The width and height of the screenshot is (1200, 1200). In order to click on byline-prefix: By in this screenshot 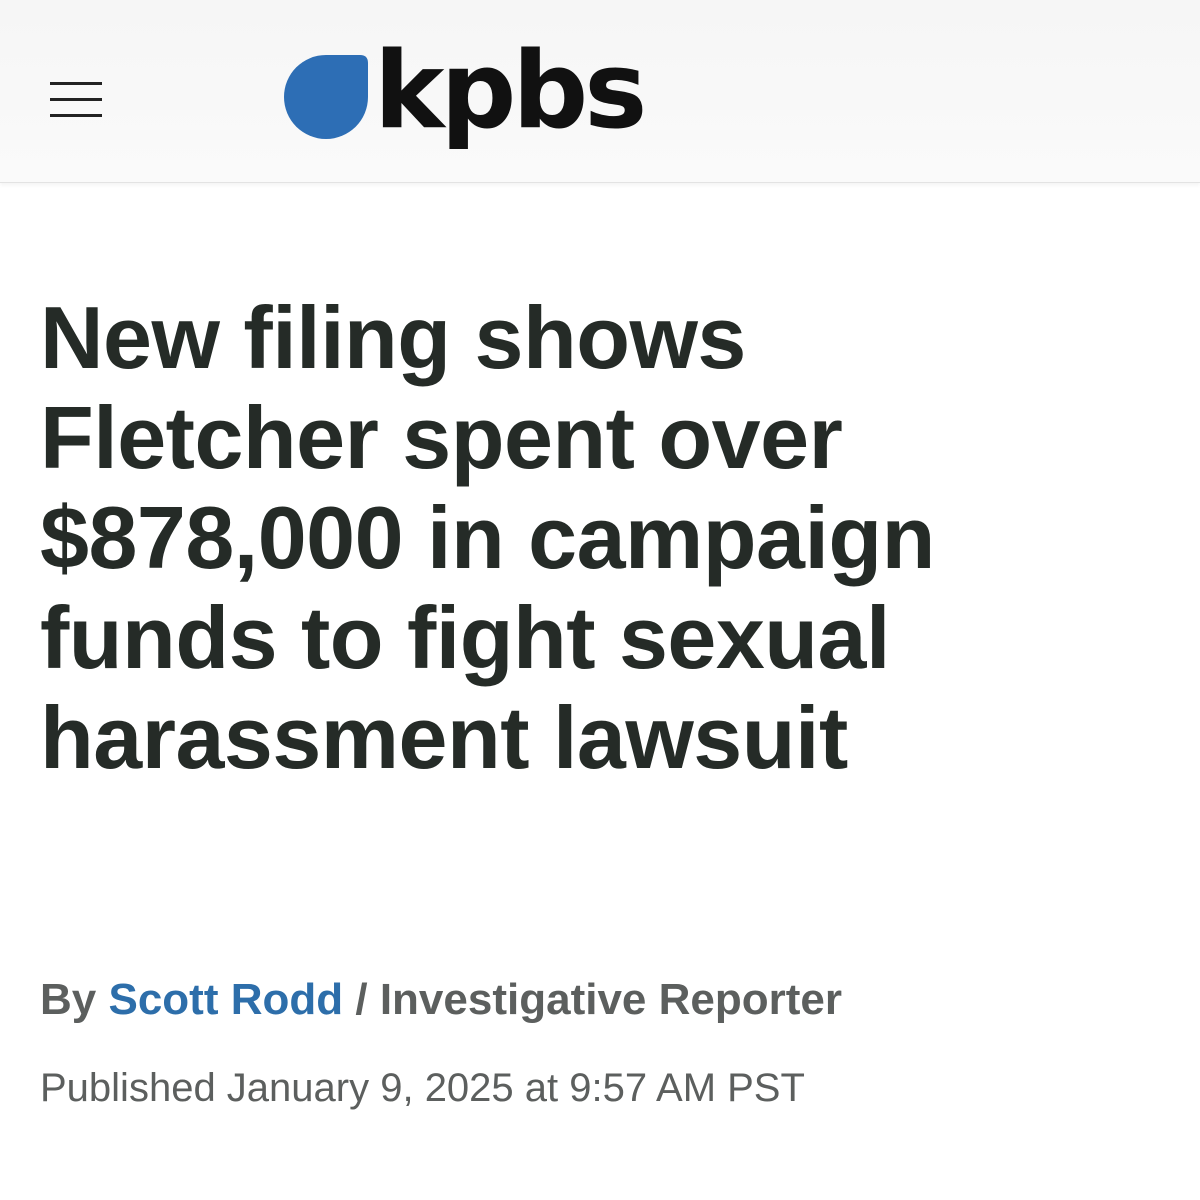, I will do `click(68, 999)`.